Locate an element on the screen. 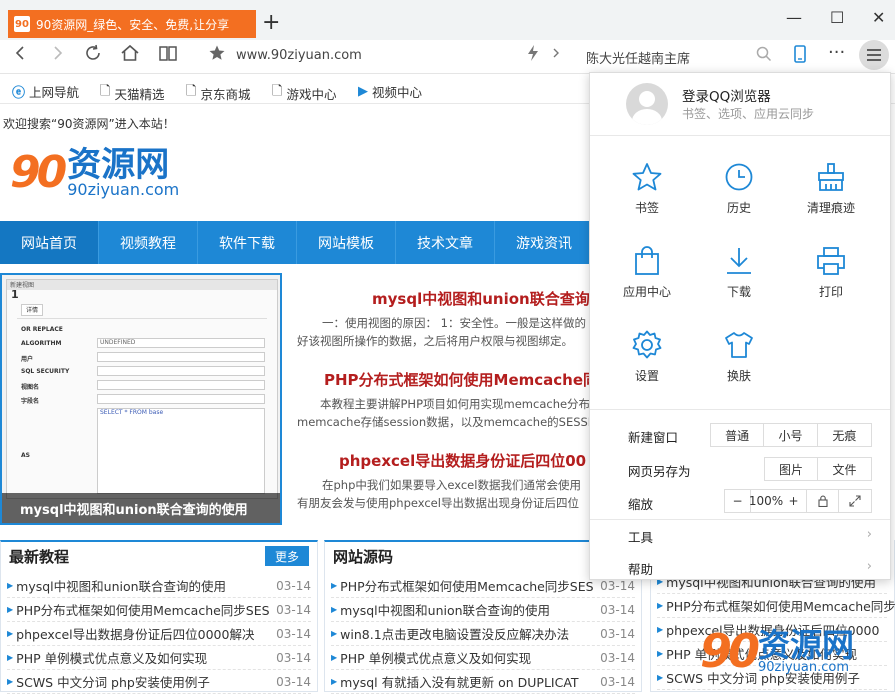 The width and height of the screenshot is (895, 694). new-window-normal: 普通 is located at coordinates (738, 435).